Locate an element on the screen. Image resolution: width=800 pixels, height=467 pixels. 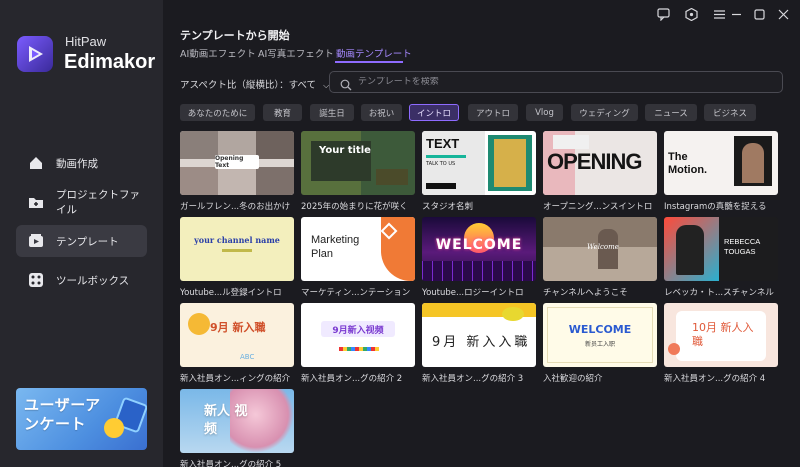
template-thumbnail: Your title is located at coordinates (358, 163).